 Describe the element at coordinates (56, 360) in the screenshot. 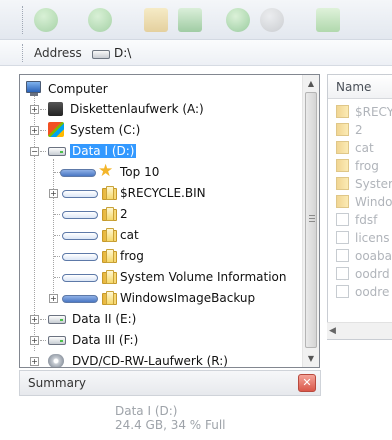

I see `dvd-drive-icon` at that location.